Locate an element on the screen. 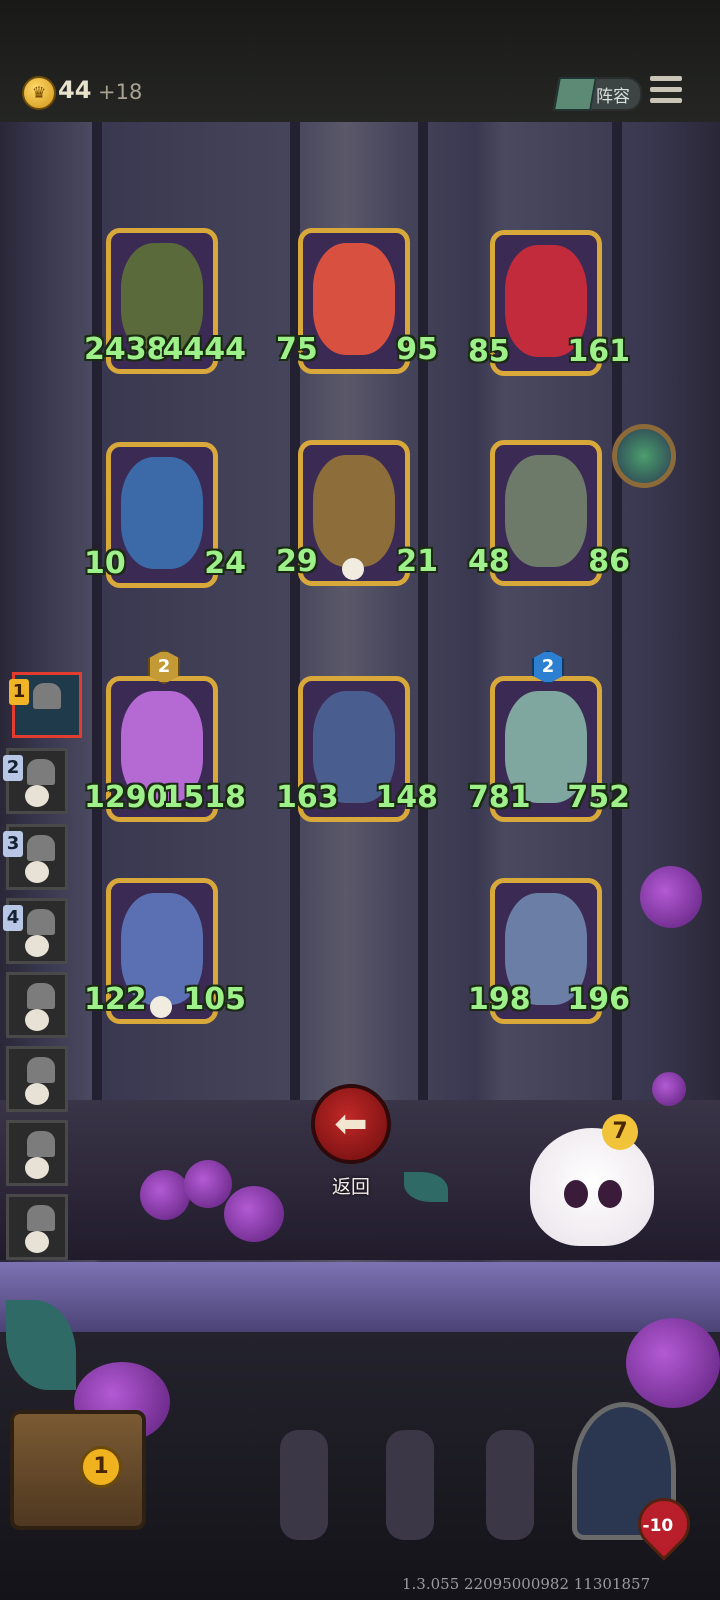 The height and width of the screenshot is (1600, 720). coin-count: 44 is located at coordinates (75, 90).